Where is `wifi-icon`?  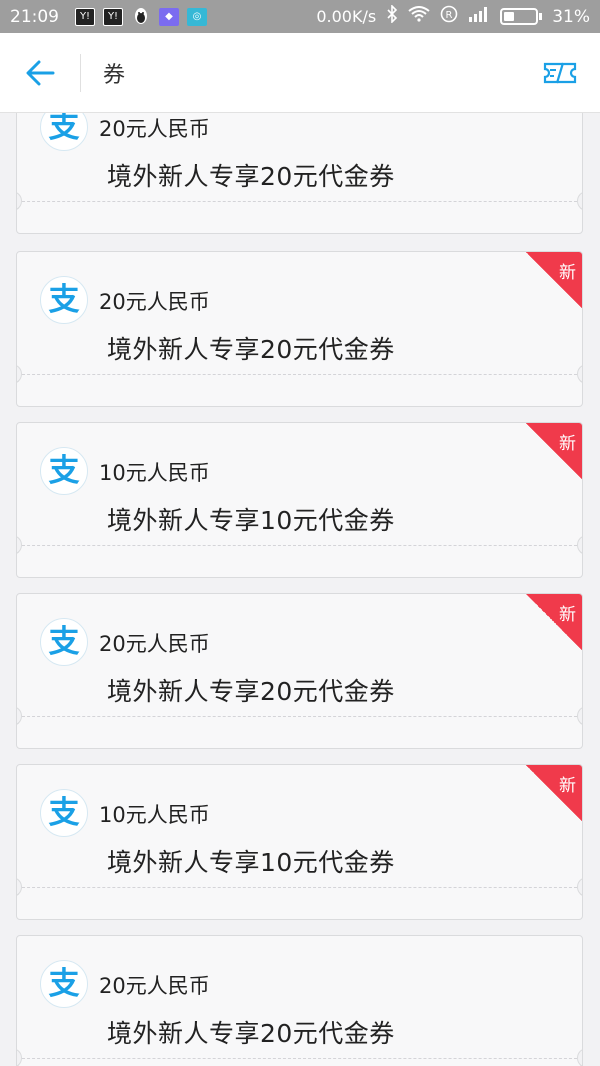
wifi-icon is located at coordinates (419, 16).